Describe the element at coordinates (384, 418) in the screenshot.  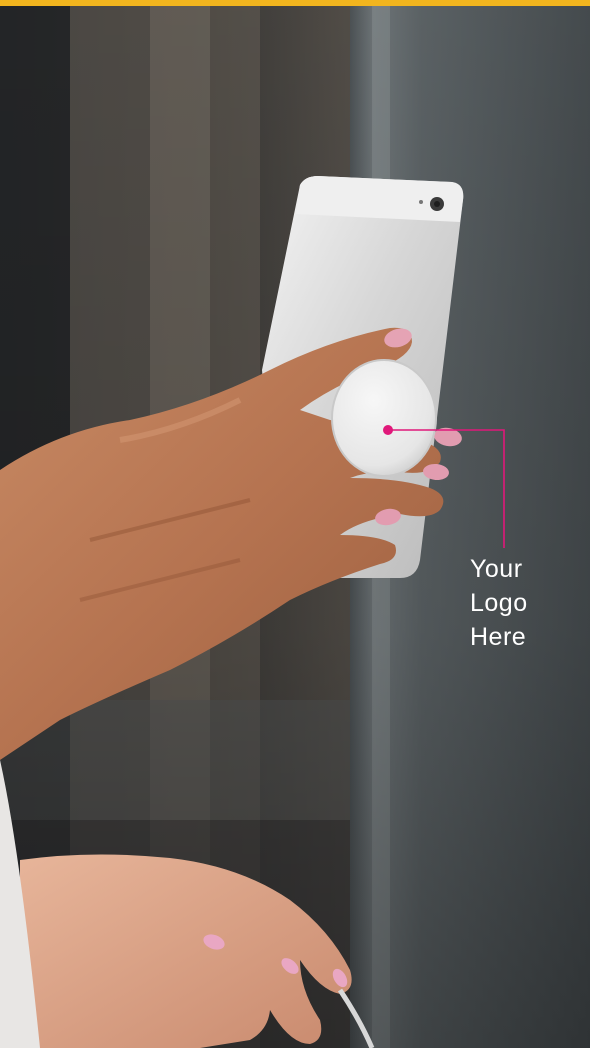
I see `phone-grip` at that location.